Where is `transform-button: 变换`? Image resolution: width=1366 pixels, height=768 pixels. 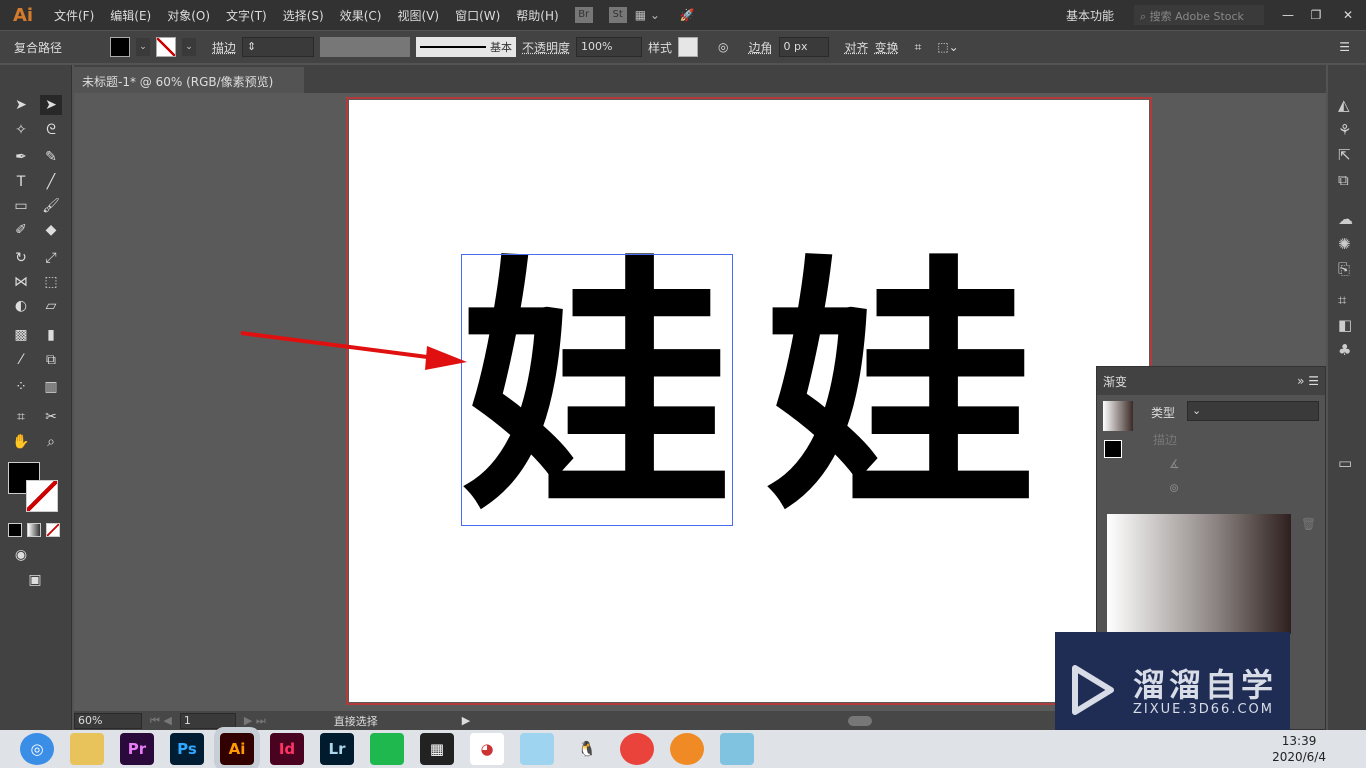 transform-button: 变换 is located at coordinates (887, 47).